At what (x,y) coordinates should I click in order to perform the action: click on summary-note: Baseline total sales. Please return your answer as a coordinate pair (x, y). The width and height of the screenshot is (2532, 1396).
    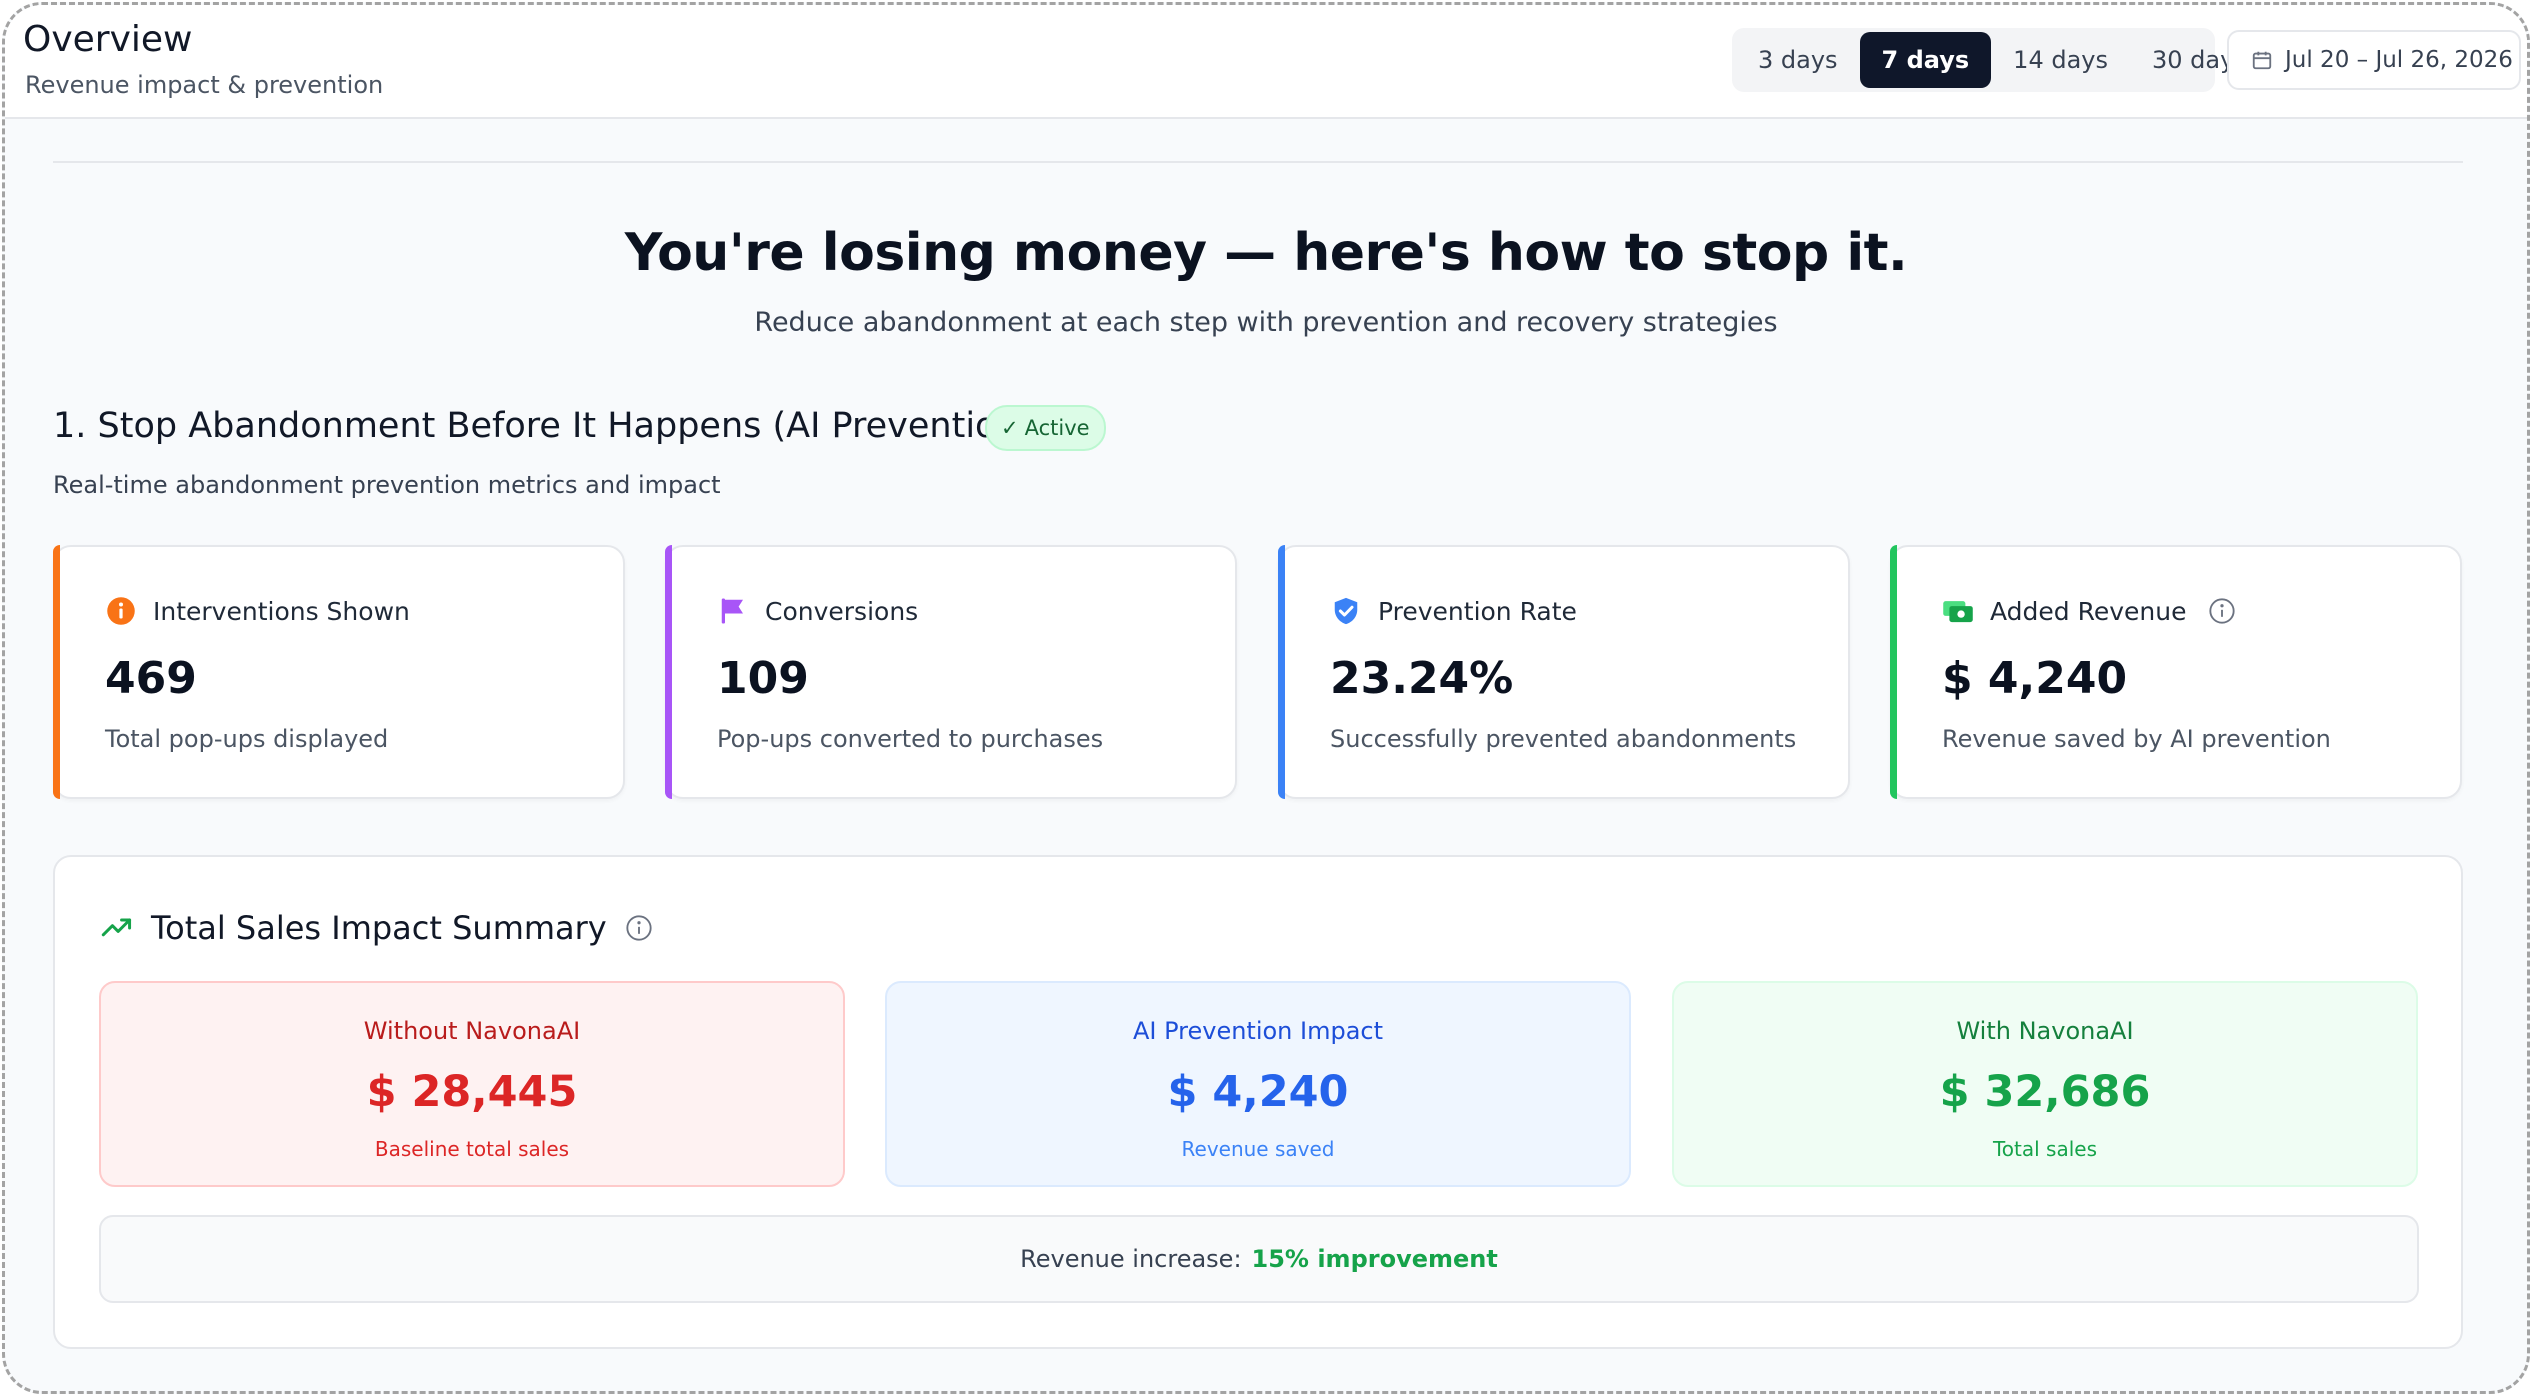
    Looking at the image, I should click on (472, 1149).